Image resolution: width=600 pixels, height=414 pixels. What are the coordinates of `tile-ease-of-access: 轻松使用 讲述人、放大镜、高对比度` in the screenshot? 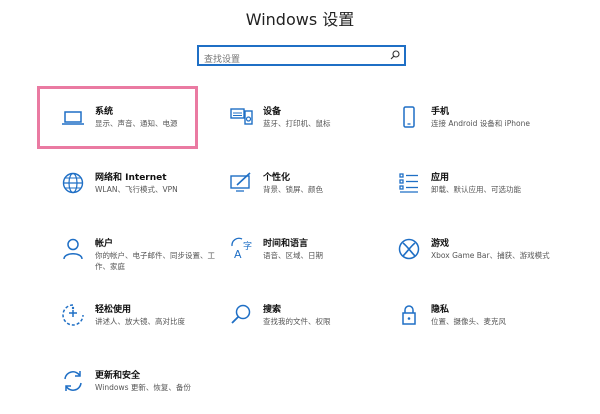 It's located at (145, 325).